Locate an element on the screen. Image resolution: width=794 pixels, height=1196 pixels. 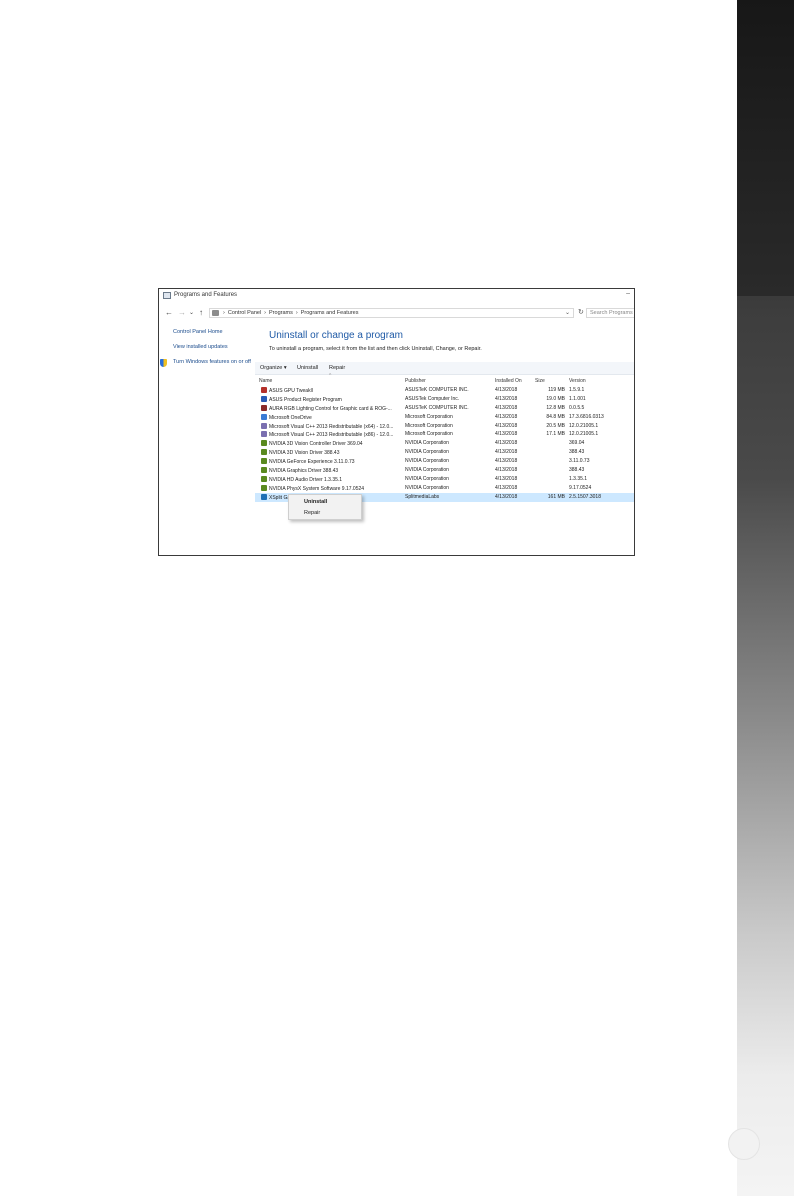
column-header-name: Name is located at coordinates (332, 381).